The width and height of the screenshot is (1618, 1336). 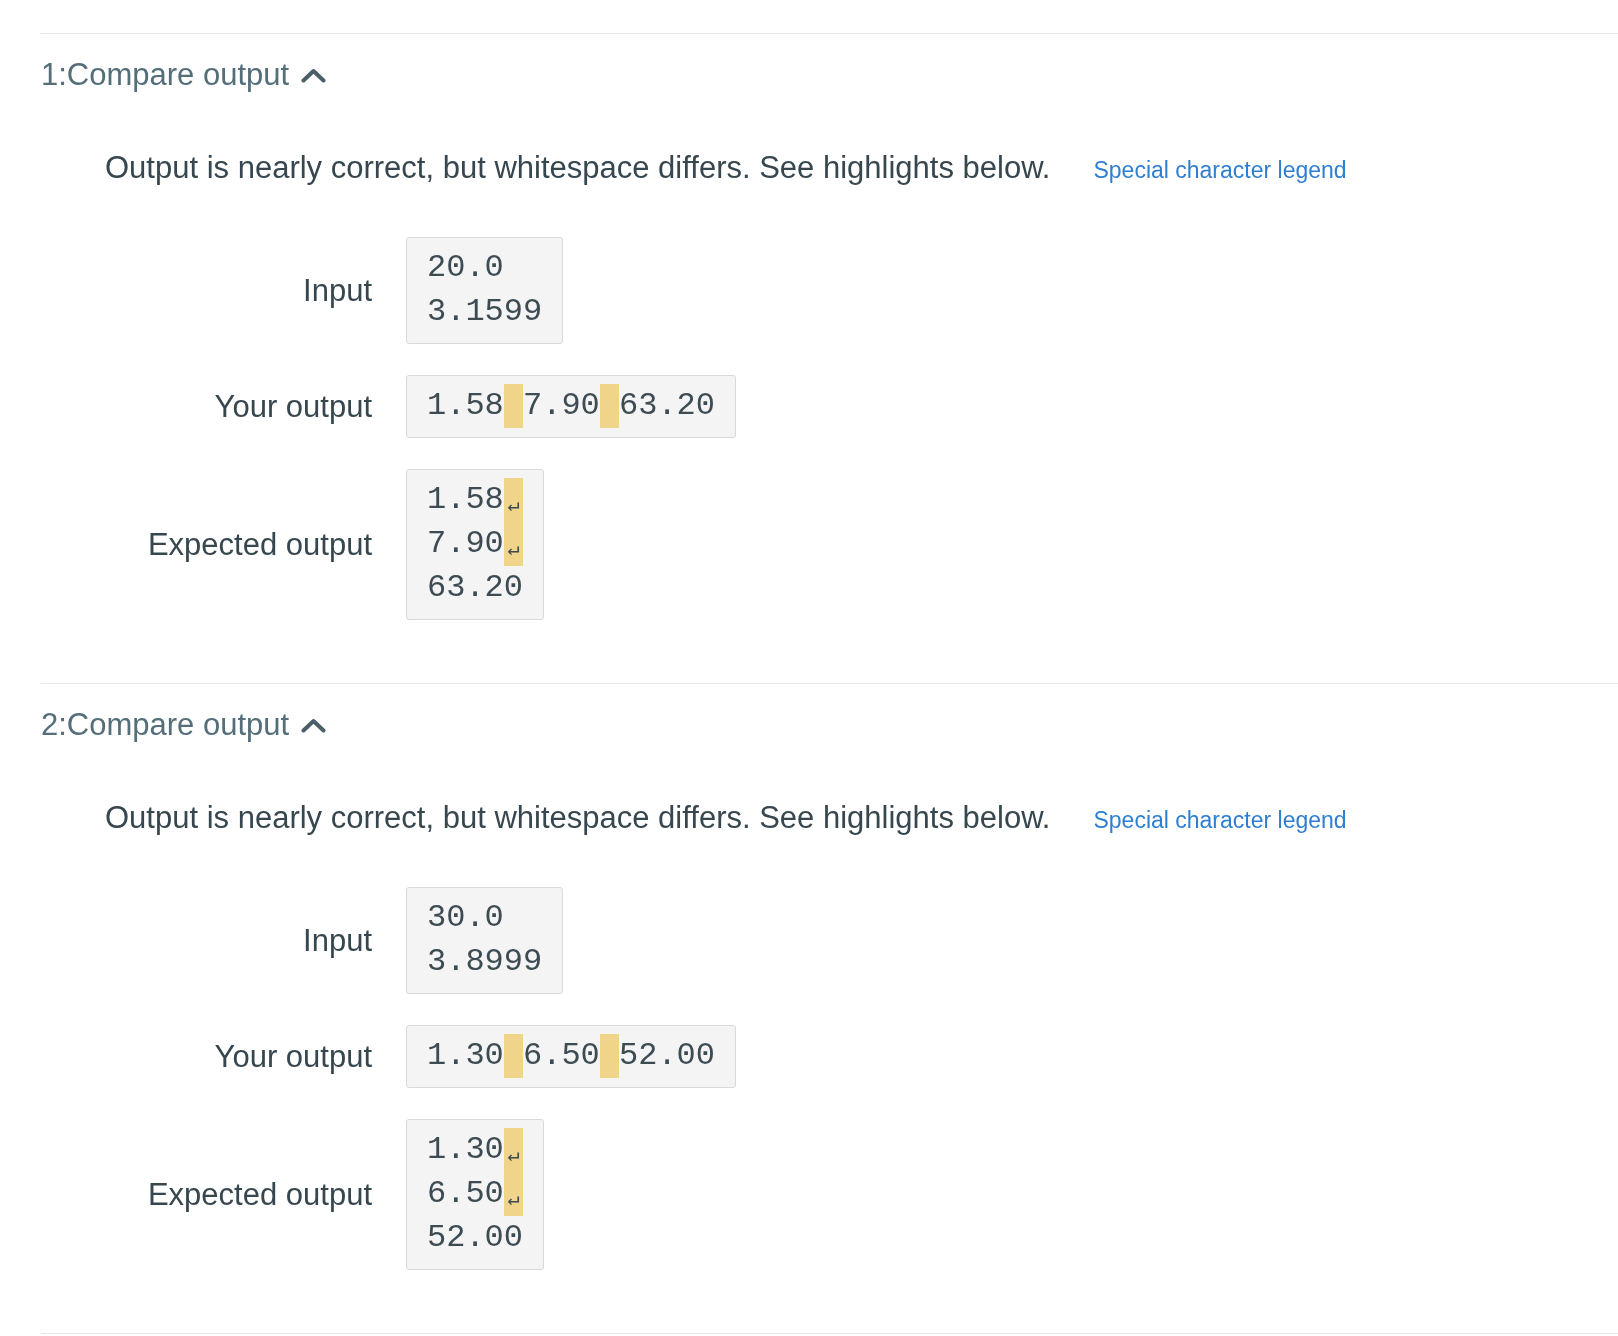 I want to click on code-text: 30.0, so click(x=465, y=917).